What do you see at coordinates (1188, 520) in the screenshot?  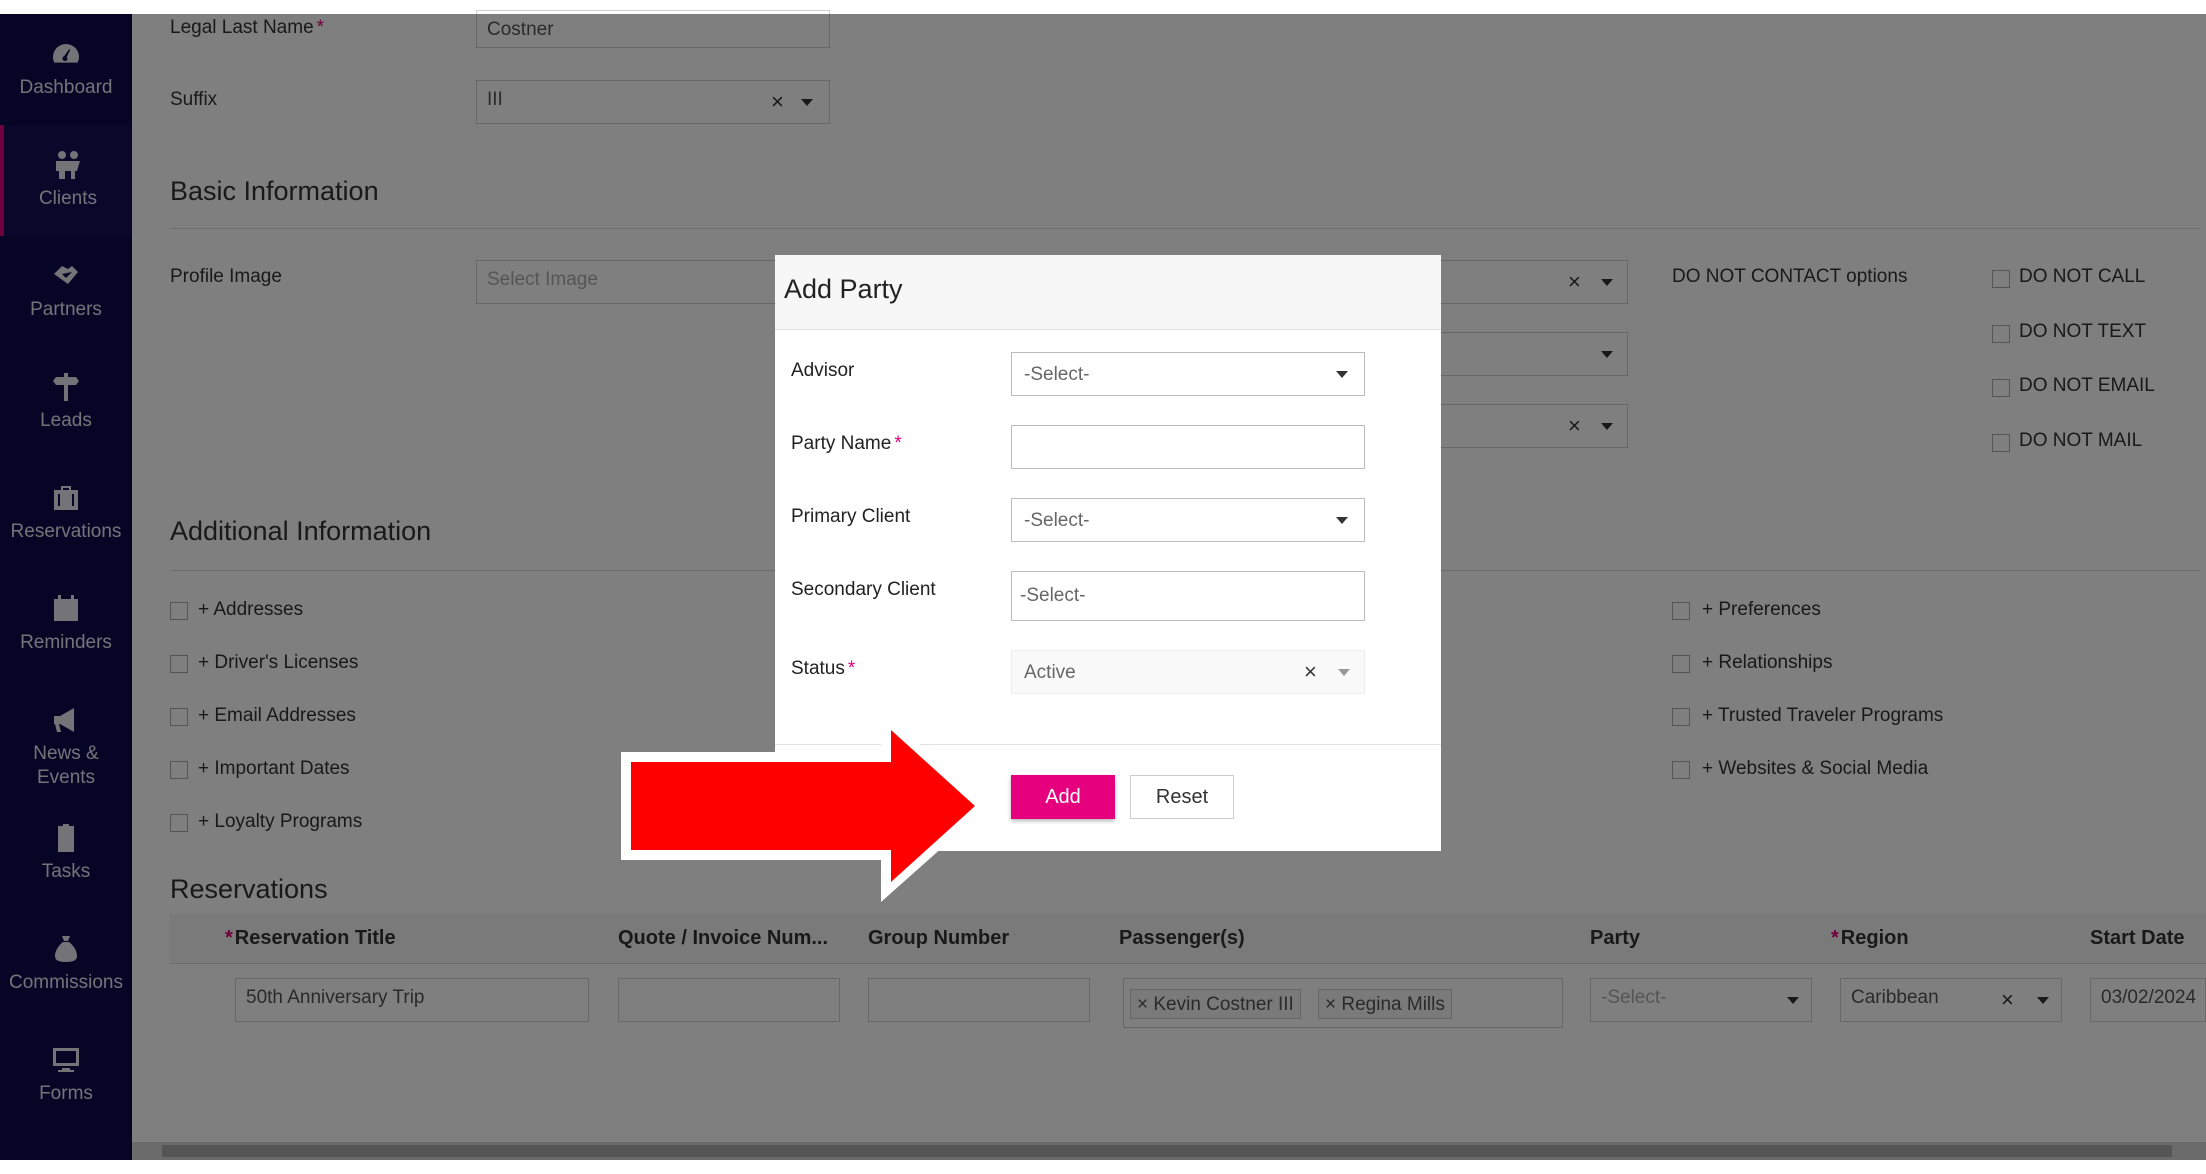 I see `primary-client-select: -Select-` at bounding box center [1188, 520].